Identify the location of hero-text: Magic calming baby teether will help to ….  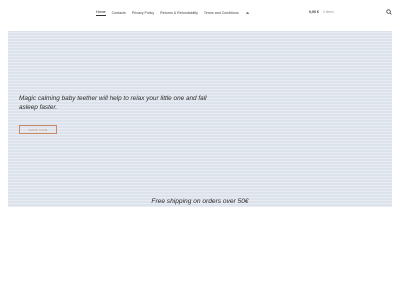
(113, 103).